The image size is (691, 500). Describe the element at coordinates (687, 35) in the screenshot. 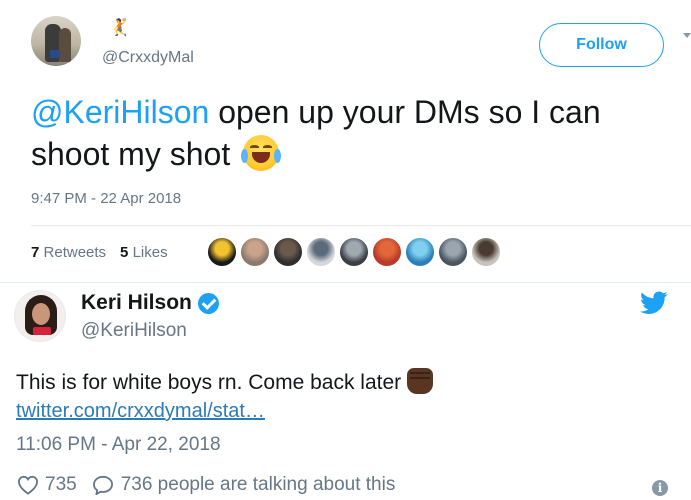

I see `more-options-chevron-icon` at that location.